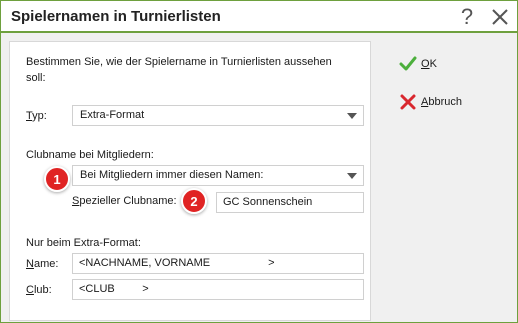 The height and width of the screenshot is (323, 518). Describe the element at coordinates (418, 64) in the screenshot. I see `ok-button: OK` at that location.